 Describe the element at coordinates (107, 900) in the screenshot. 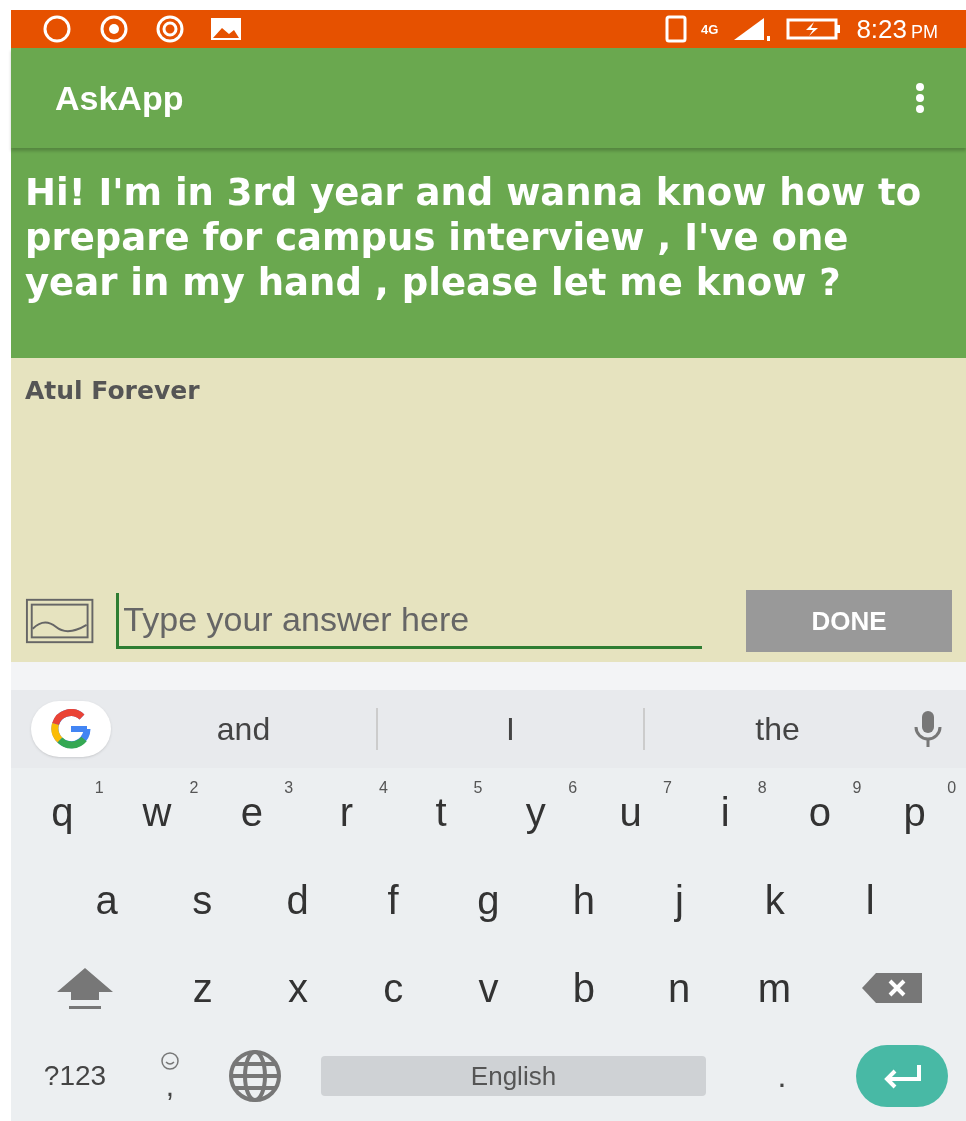

I see `letter-key: a` at that location.